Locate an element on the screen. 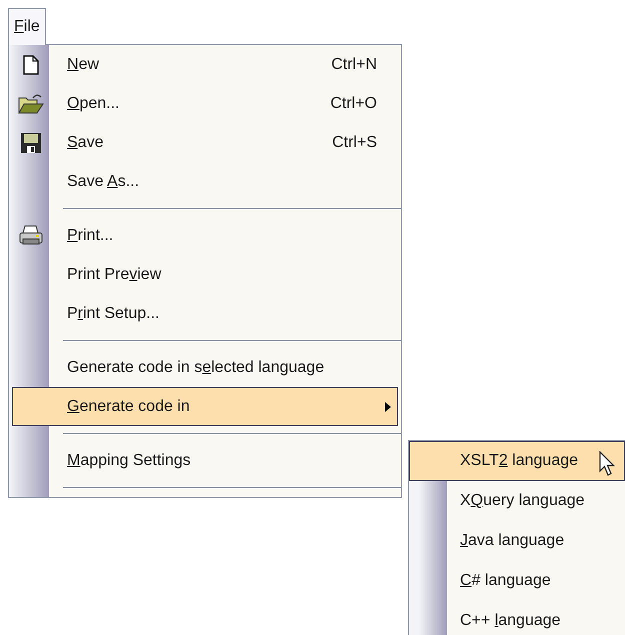  menu-item: New Ctrl+N is located at coordinates (205, 64).